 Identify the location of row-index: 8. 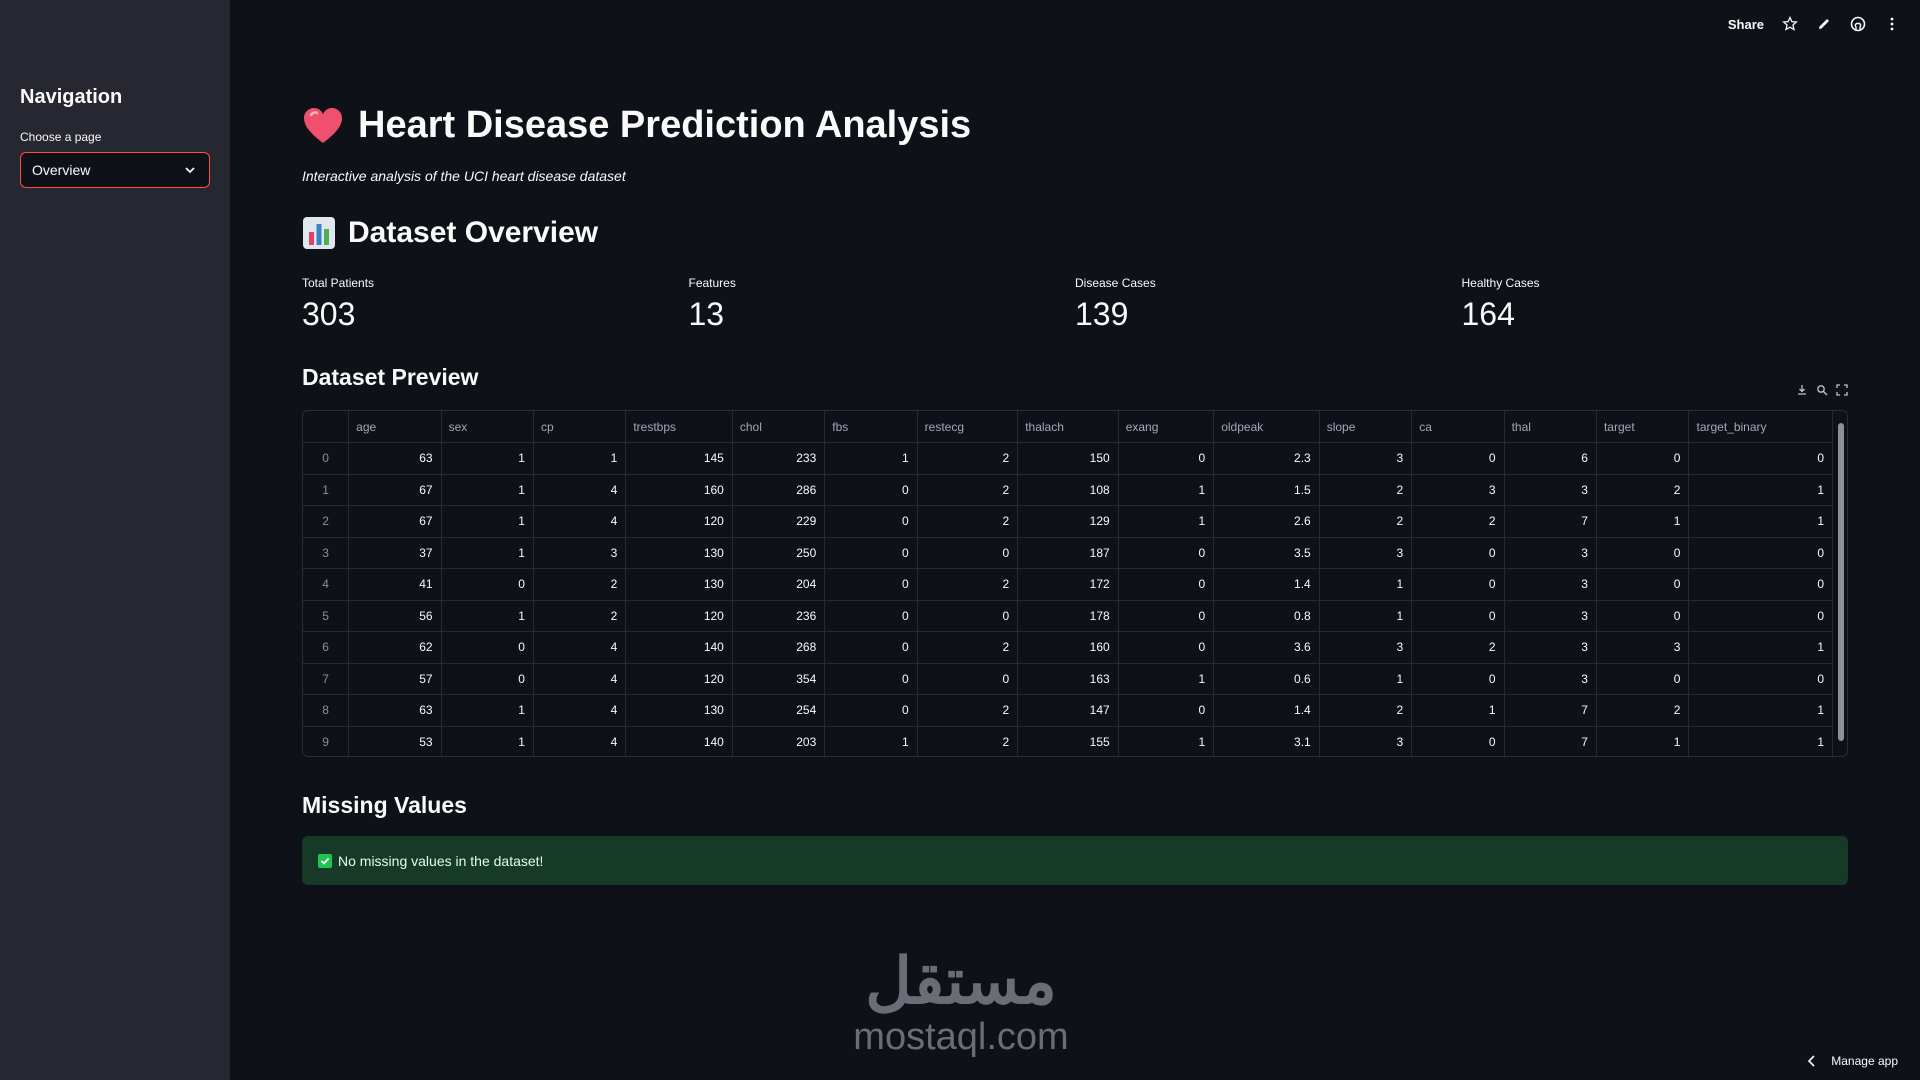
(326, 710).